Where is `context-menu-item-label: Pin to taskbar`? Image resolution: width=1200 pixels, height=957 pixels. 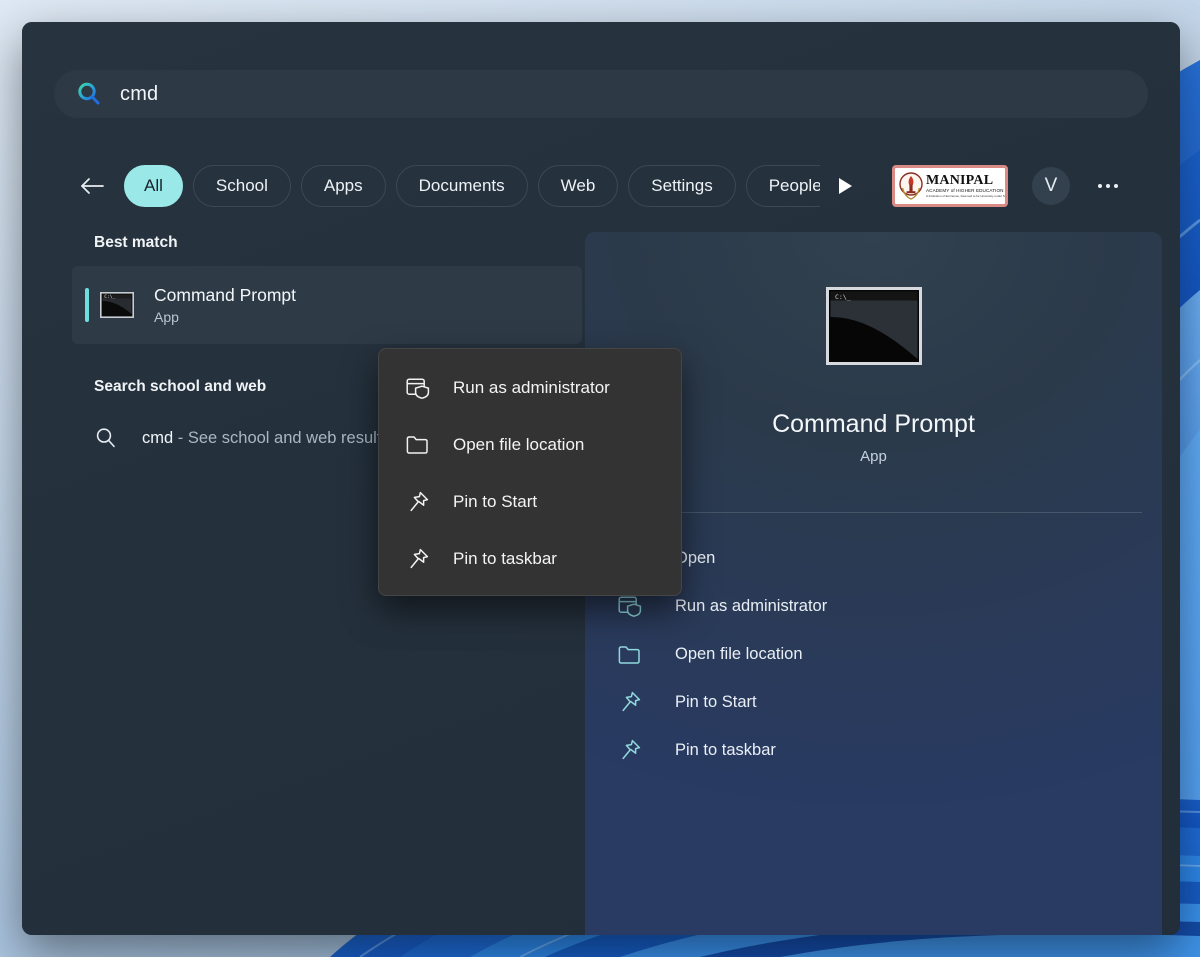
context-menu-item-label: Pin to taskbar is located at coordinates (505, 558).